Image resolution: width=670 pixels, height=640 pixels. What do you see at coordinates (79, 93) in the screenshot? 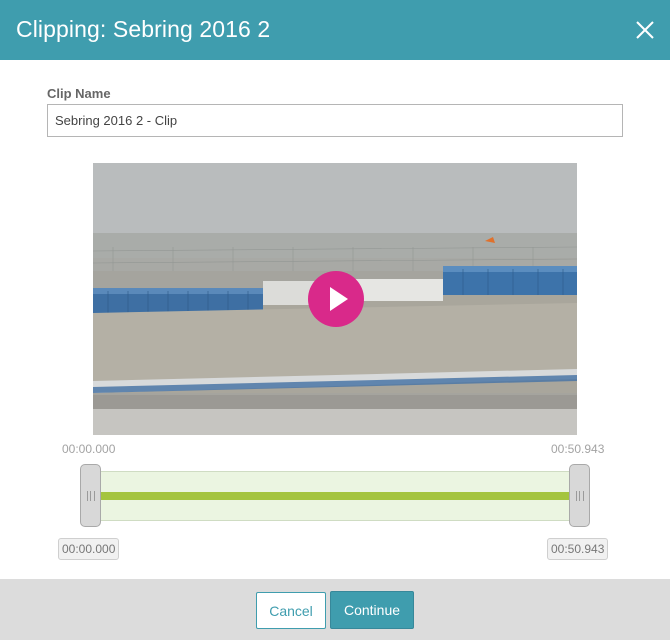
I see `clip-name-label: Clip Name` at bounding box center [79, 93].